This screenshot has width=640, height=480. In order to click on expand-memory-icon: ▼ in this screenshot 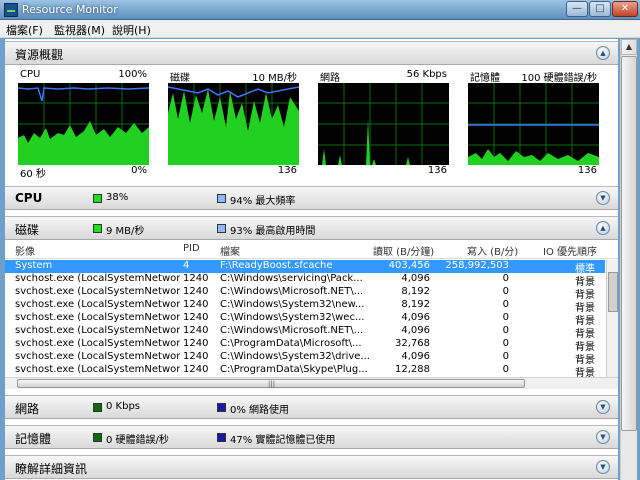, I will do `click(603, 437)`.